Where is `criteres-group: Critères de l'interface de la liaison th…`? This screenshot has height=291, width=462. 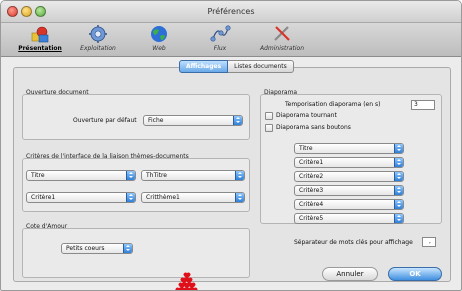 criteres-group: Critères de l'interface de la liaison th… is located at coordinates (136, 182).